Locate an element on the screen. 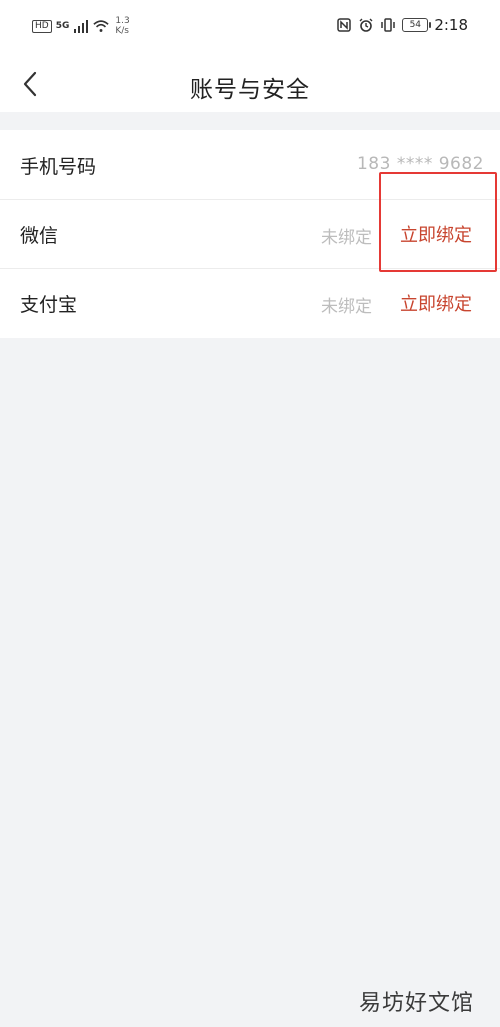  page-title: 账号与安全 is located at coordinates (250, 90).